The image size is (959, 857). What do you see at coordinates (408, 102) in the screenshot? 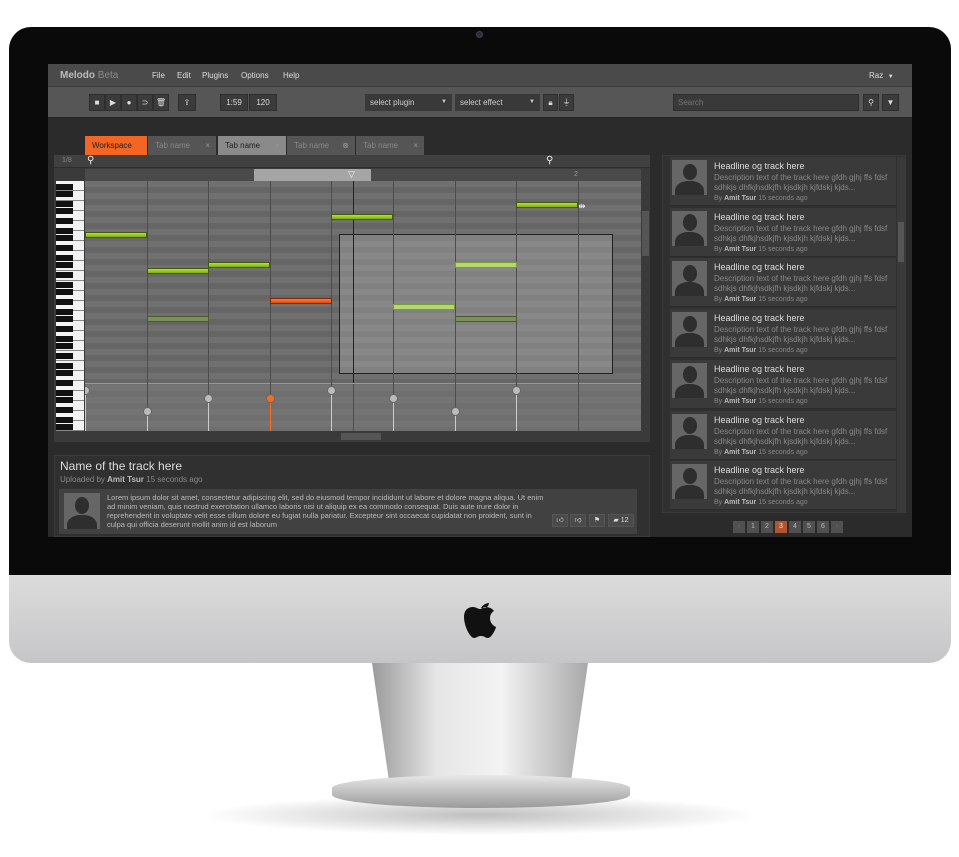
I see `plugin-select: select plugin ▼` at bounding box center [408, 102].